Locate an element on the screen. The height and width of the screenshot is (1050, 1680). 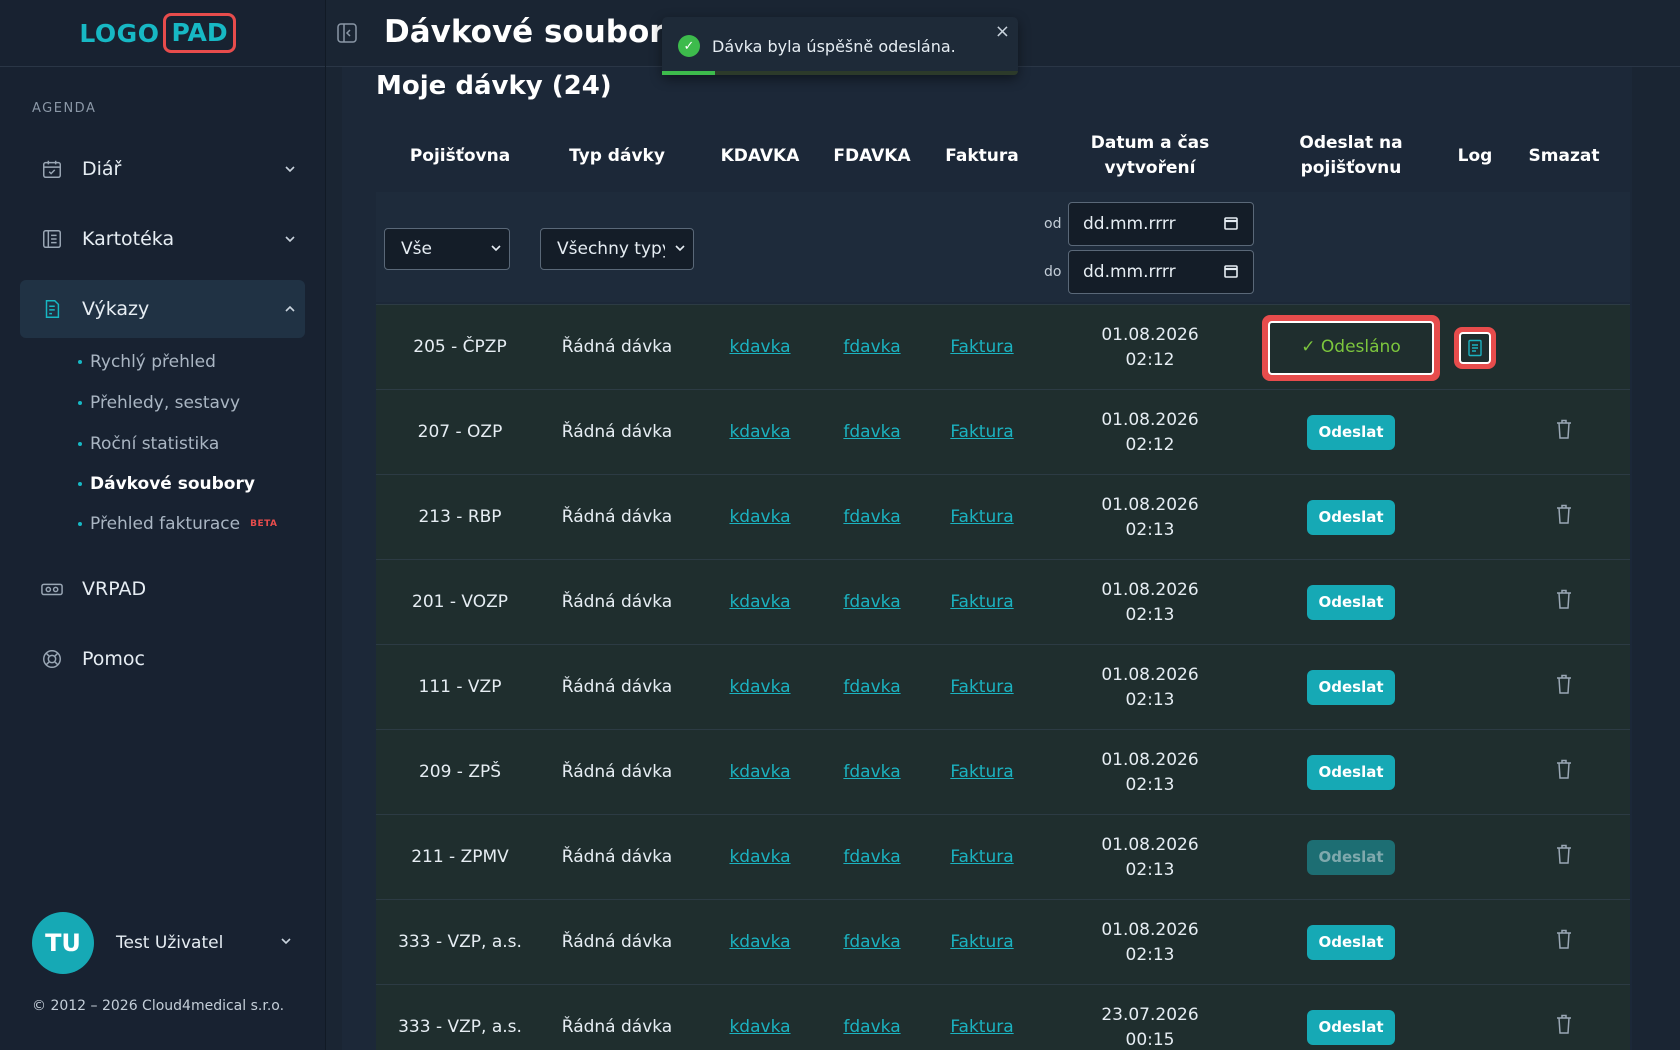
log-button is located at coordinates (1475, 347).